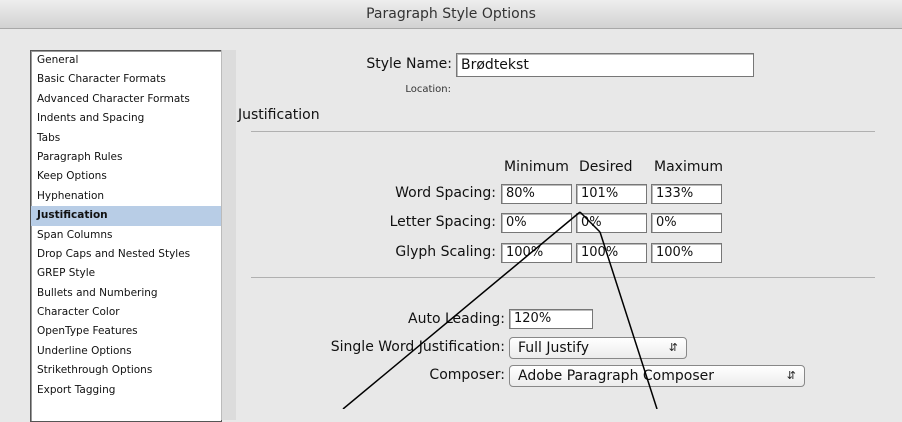  I want to click on annotation-line-left, so click(461, 310).